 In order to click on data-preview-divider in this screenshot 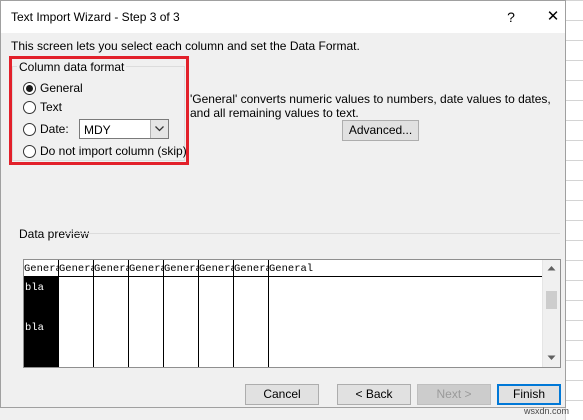, I will do `click(312, 233)`.